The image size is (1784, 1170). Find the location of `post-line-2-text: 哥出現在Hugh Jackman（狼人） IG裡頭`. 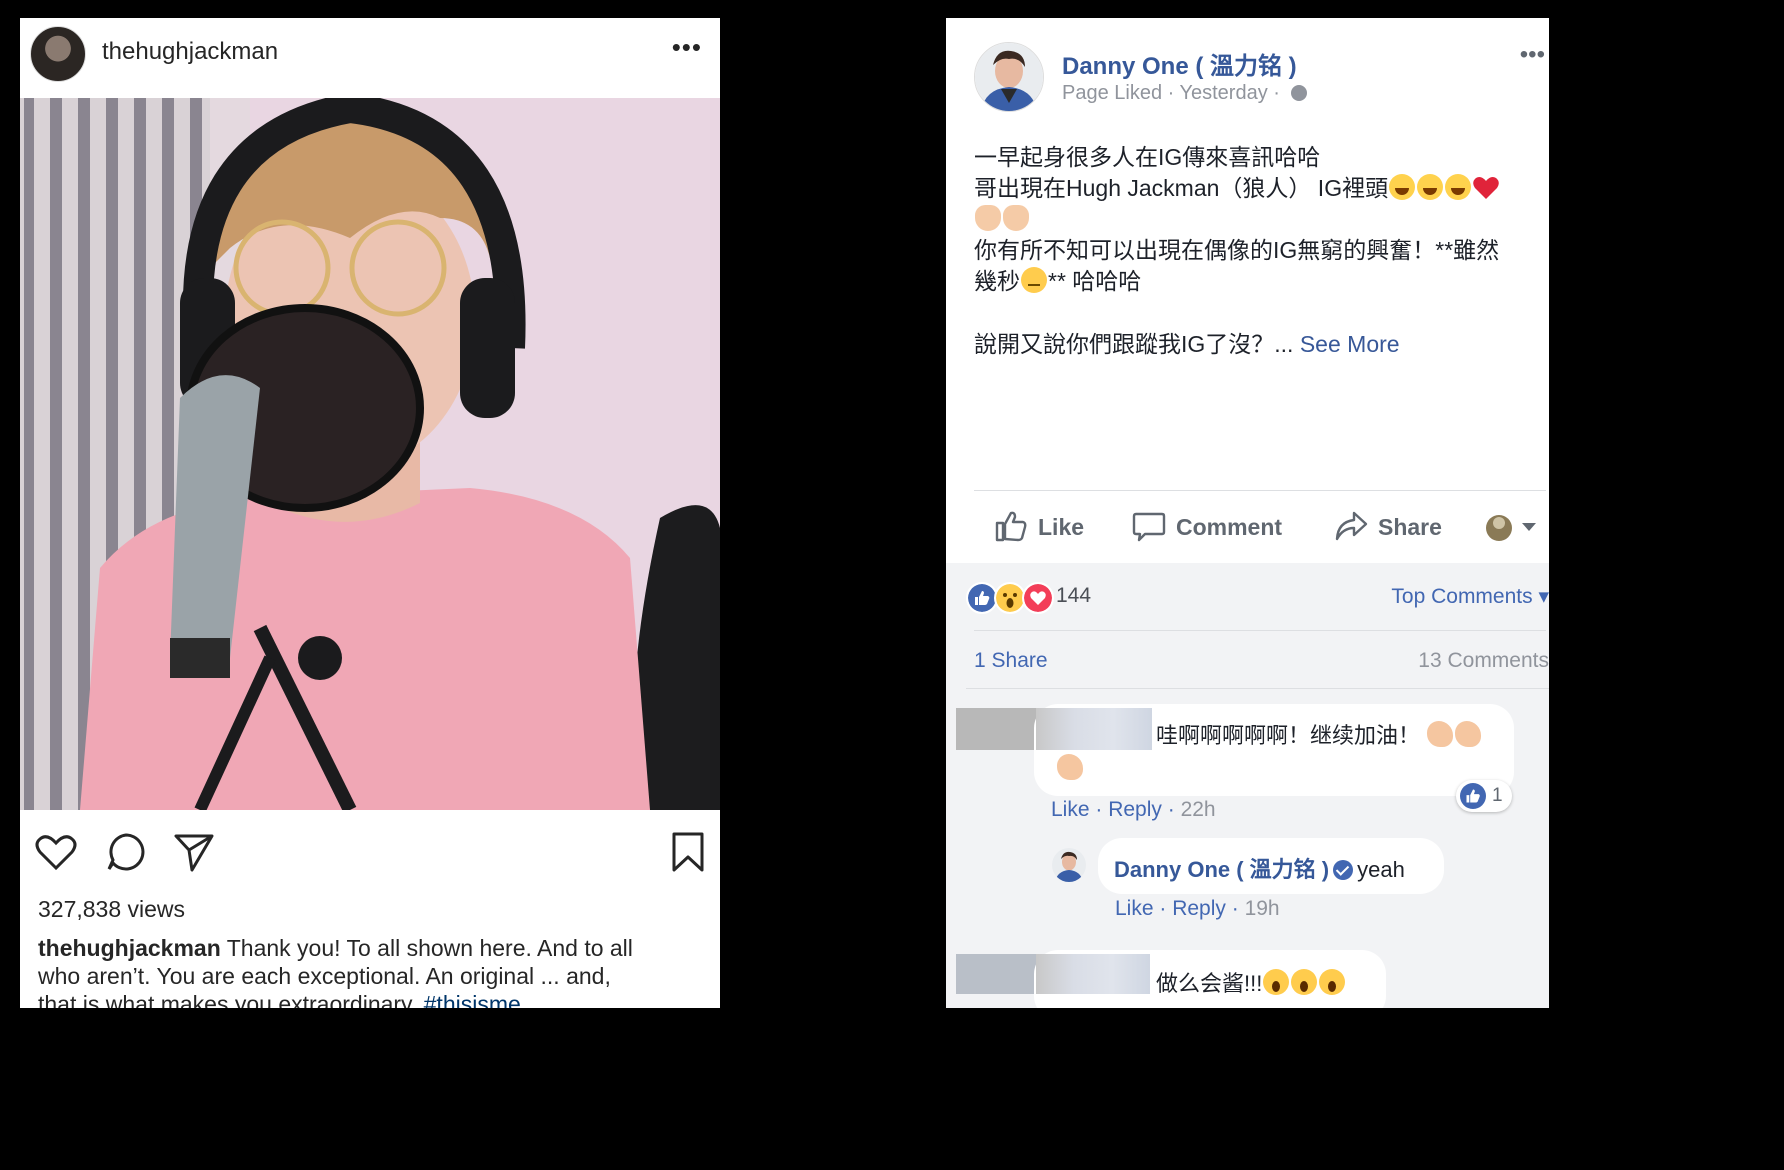

post-line-2-text: 哥出現在Hugh Jackman（狼人） IG裡頭 is located at coordinates (1181, 188).